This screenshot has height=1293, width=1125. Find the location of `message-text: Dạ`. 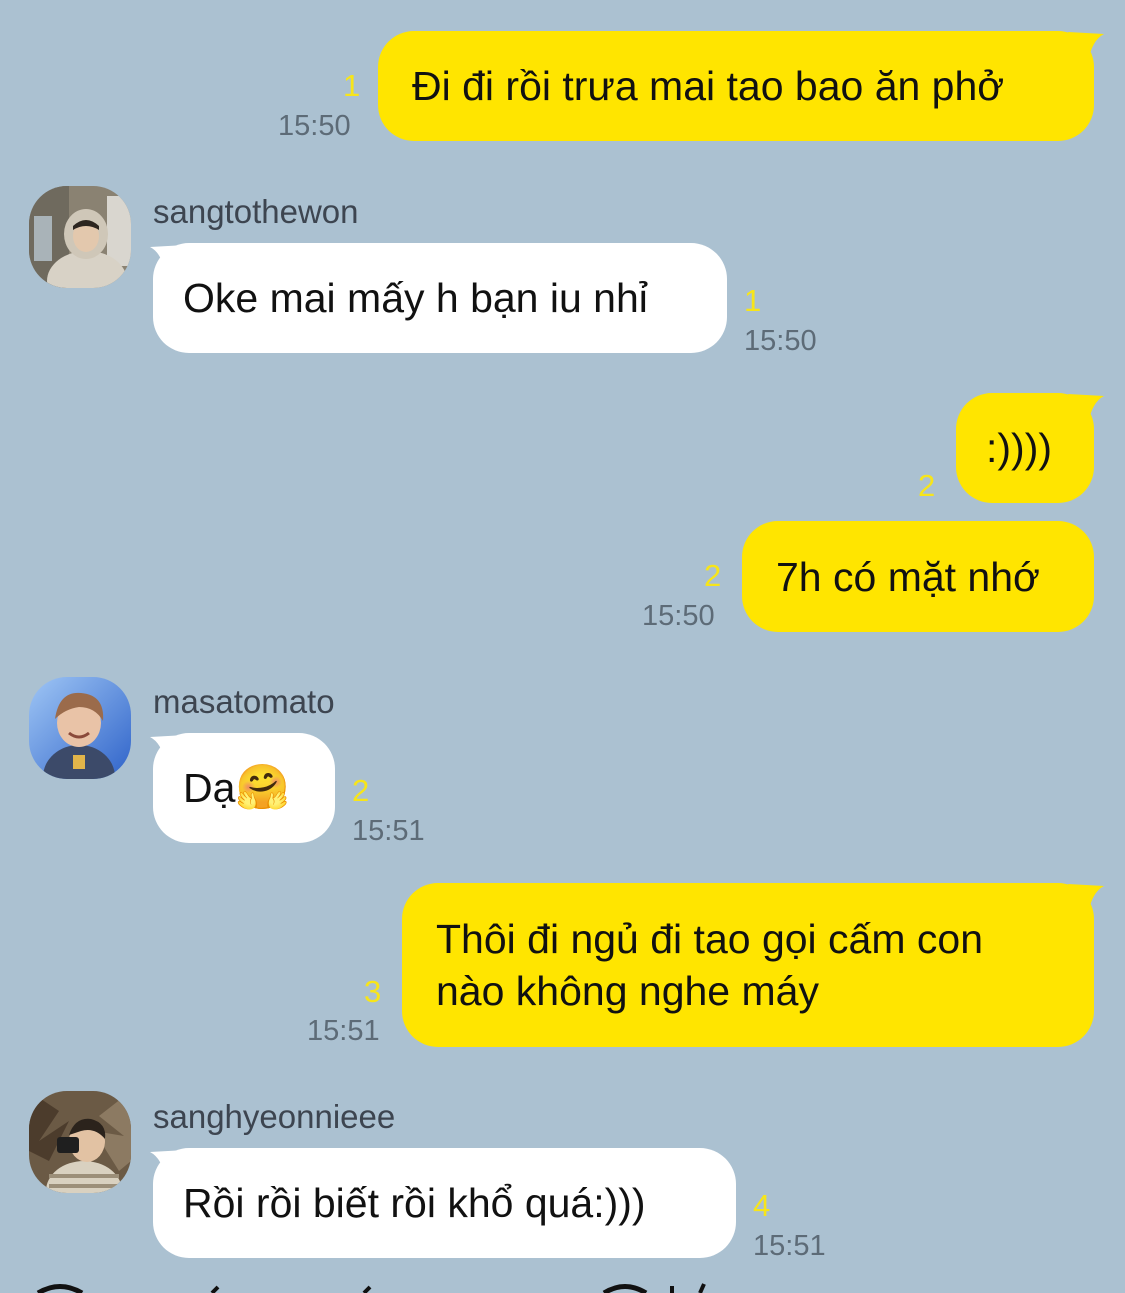

message-text: Dạ is located at coordinates (209, 788).